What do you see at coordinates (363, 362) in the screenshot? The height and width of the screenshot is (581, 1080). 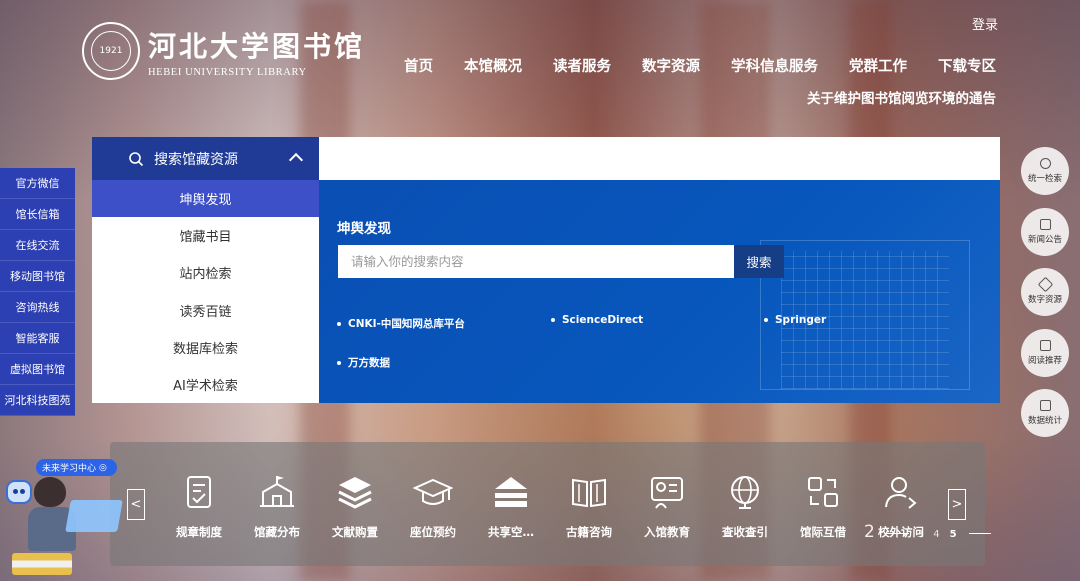 I see `db-link-wanfang: 万方数据` at bounding box center [363, 362].